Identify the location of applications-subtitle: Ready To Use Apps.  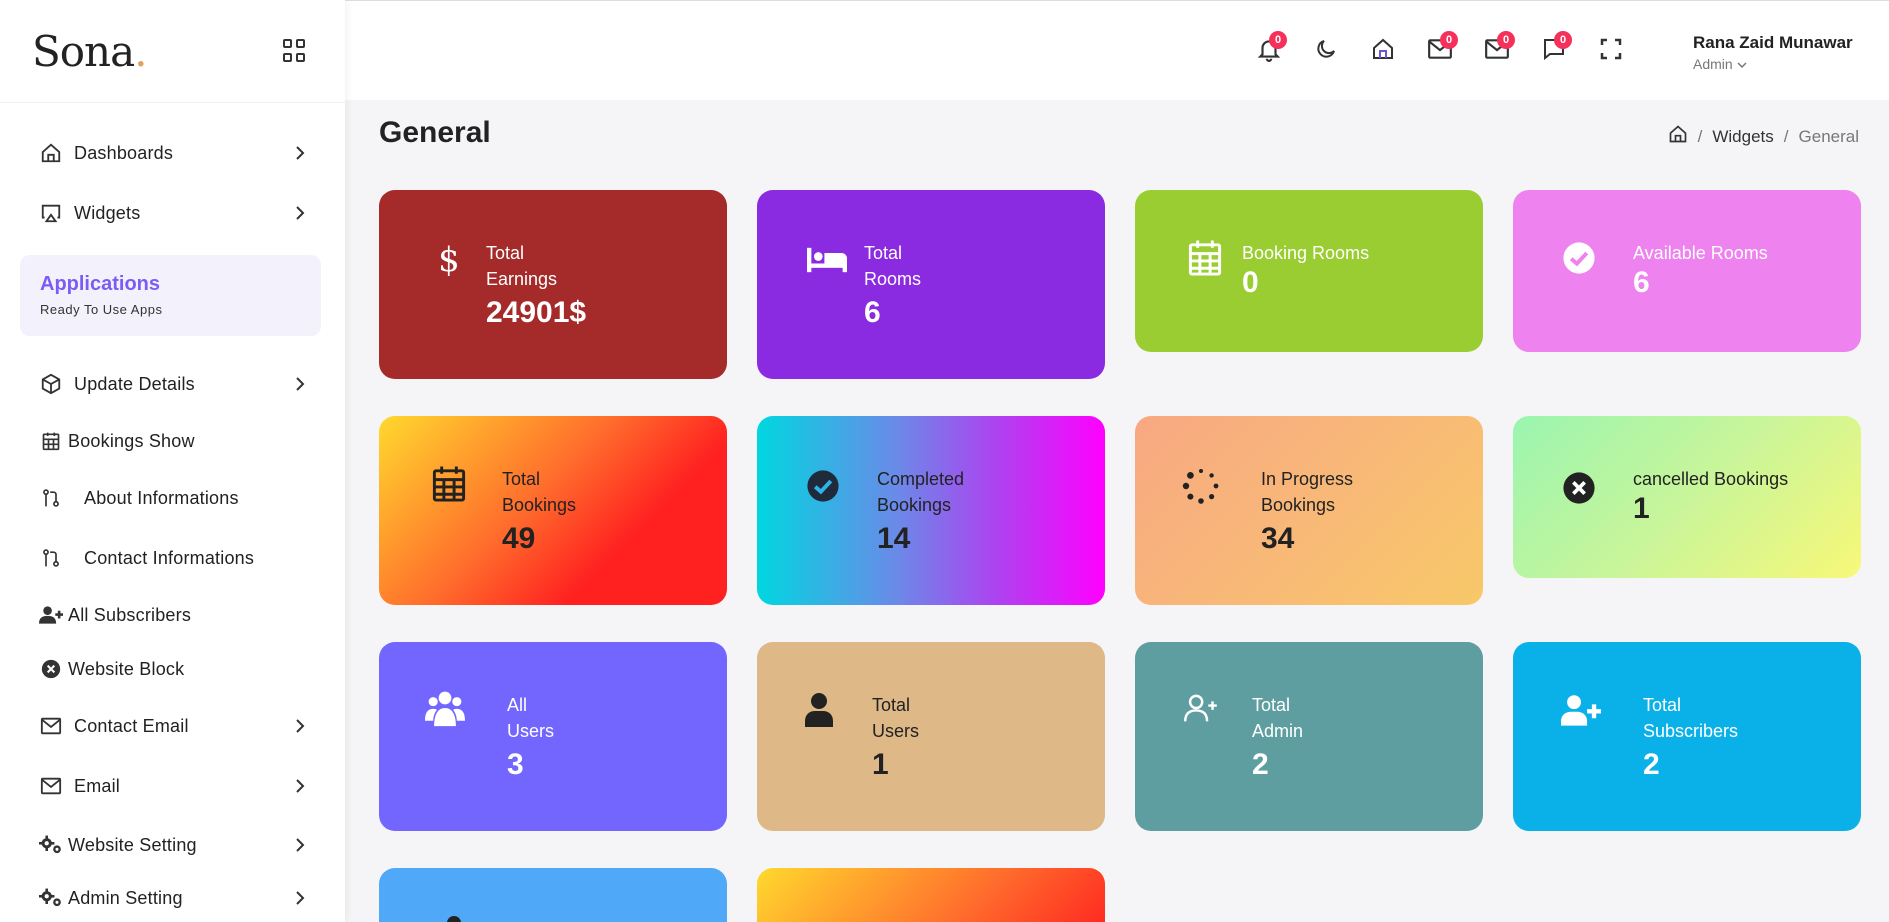
(101, 309).